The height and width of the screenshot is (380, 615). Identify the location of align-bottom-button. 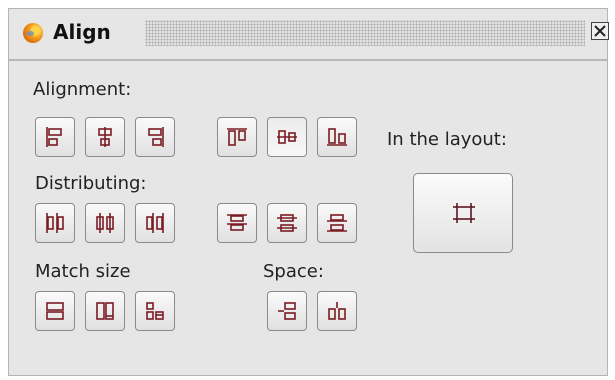
(337, 137).